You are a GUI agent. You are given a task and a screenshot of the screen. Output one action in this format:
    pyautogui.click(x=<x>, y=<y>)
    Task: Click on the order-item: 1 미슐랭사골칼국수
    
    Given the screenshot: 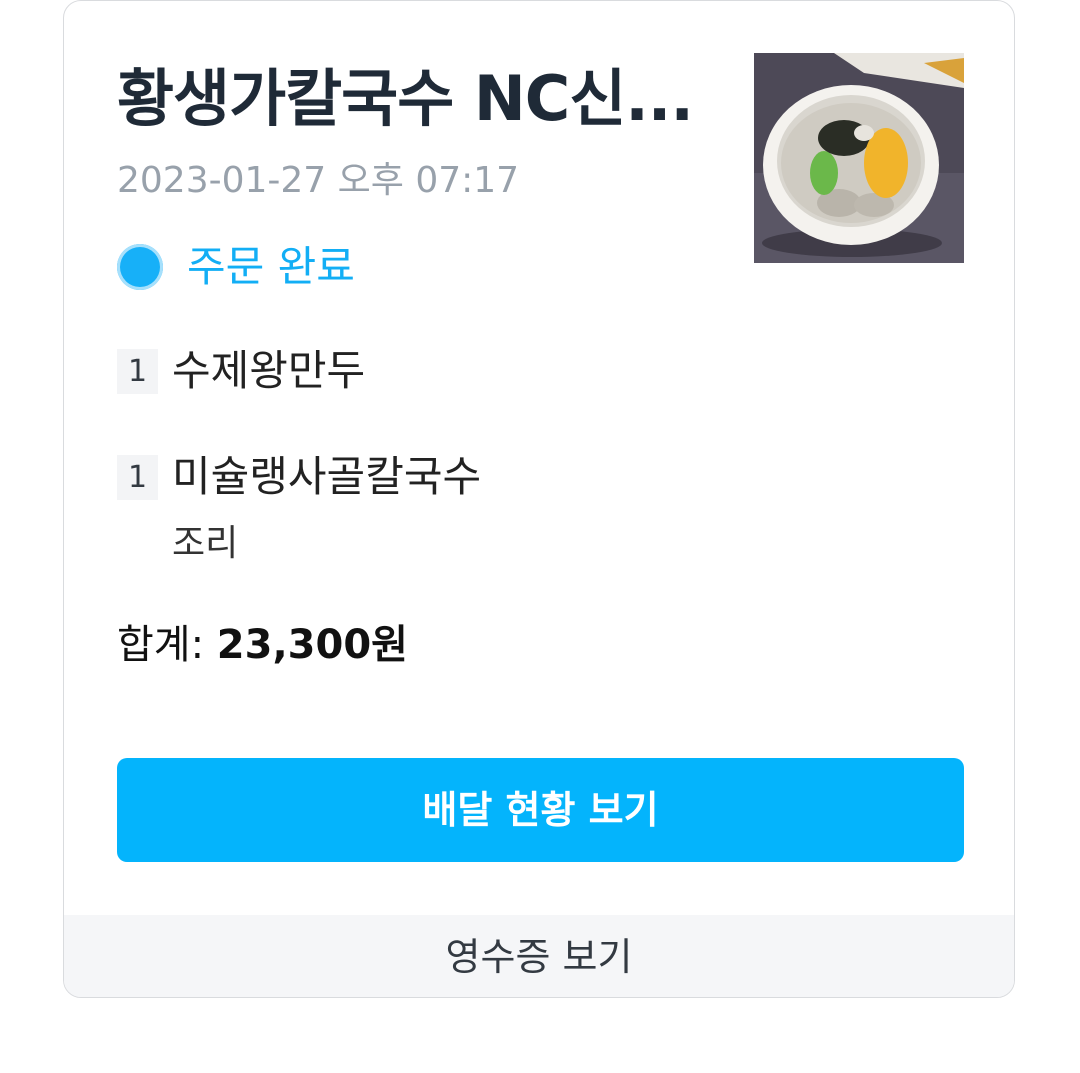 What is the action you would take?
    pyautogui.click(x=299, y=477)
    